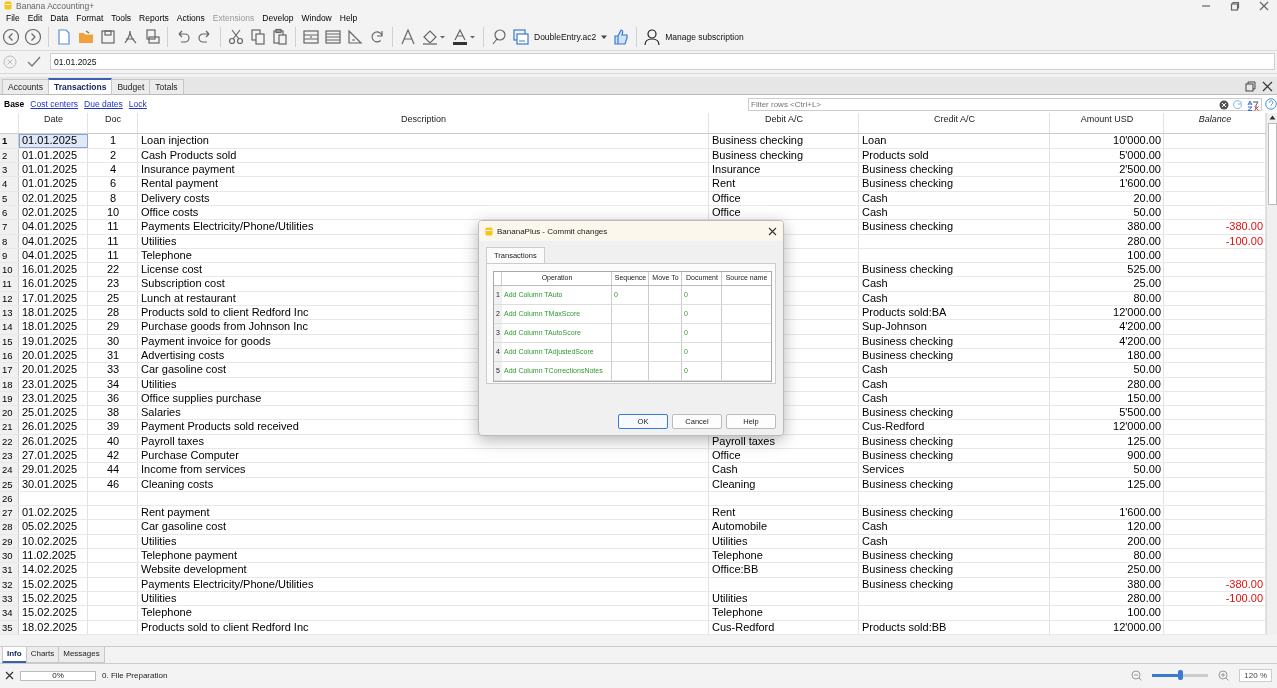 This screenshot has width=1277, height=688. What do you see at coordinates (1107, 141) in the screenshot?
I see `table-cell: 10'000.00` at bounding box center [1107, 141].